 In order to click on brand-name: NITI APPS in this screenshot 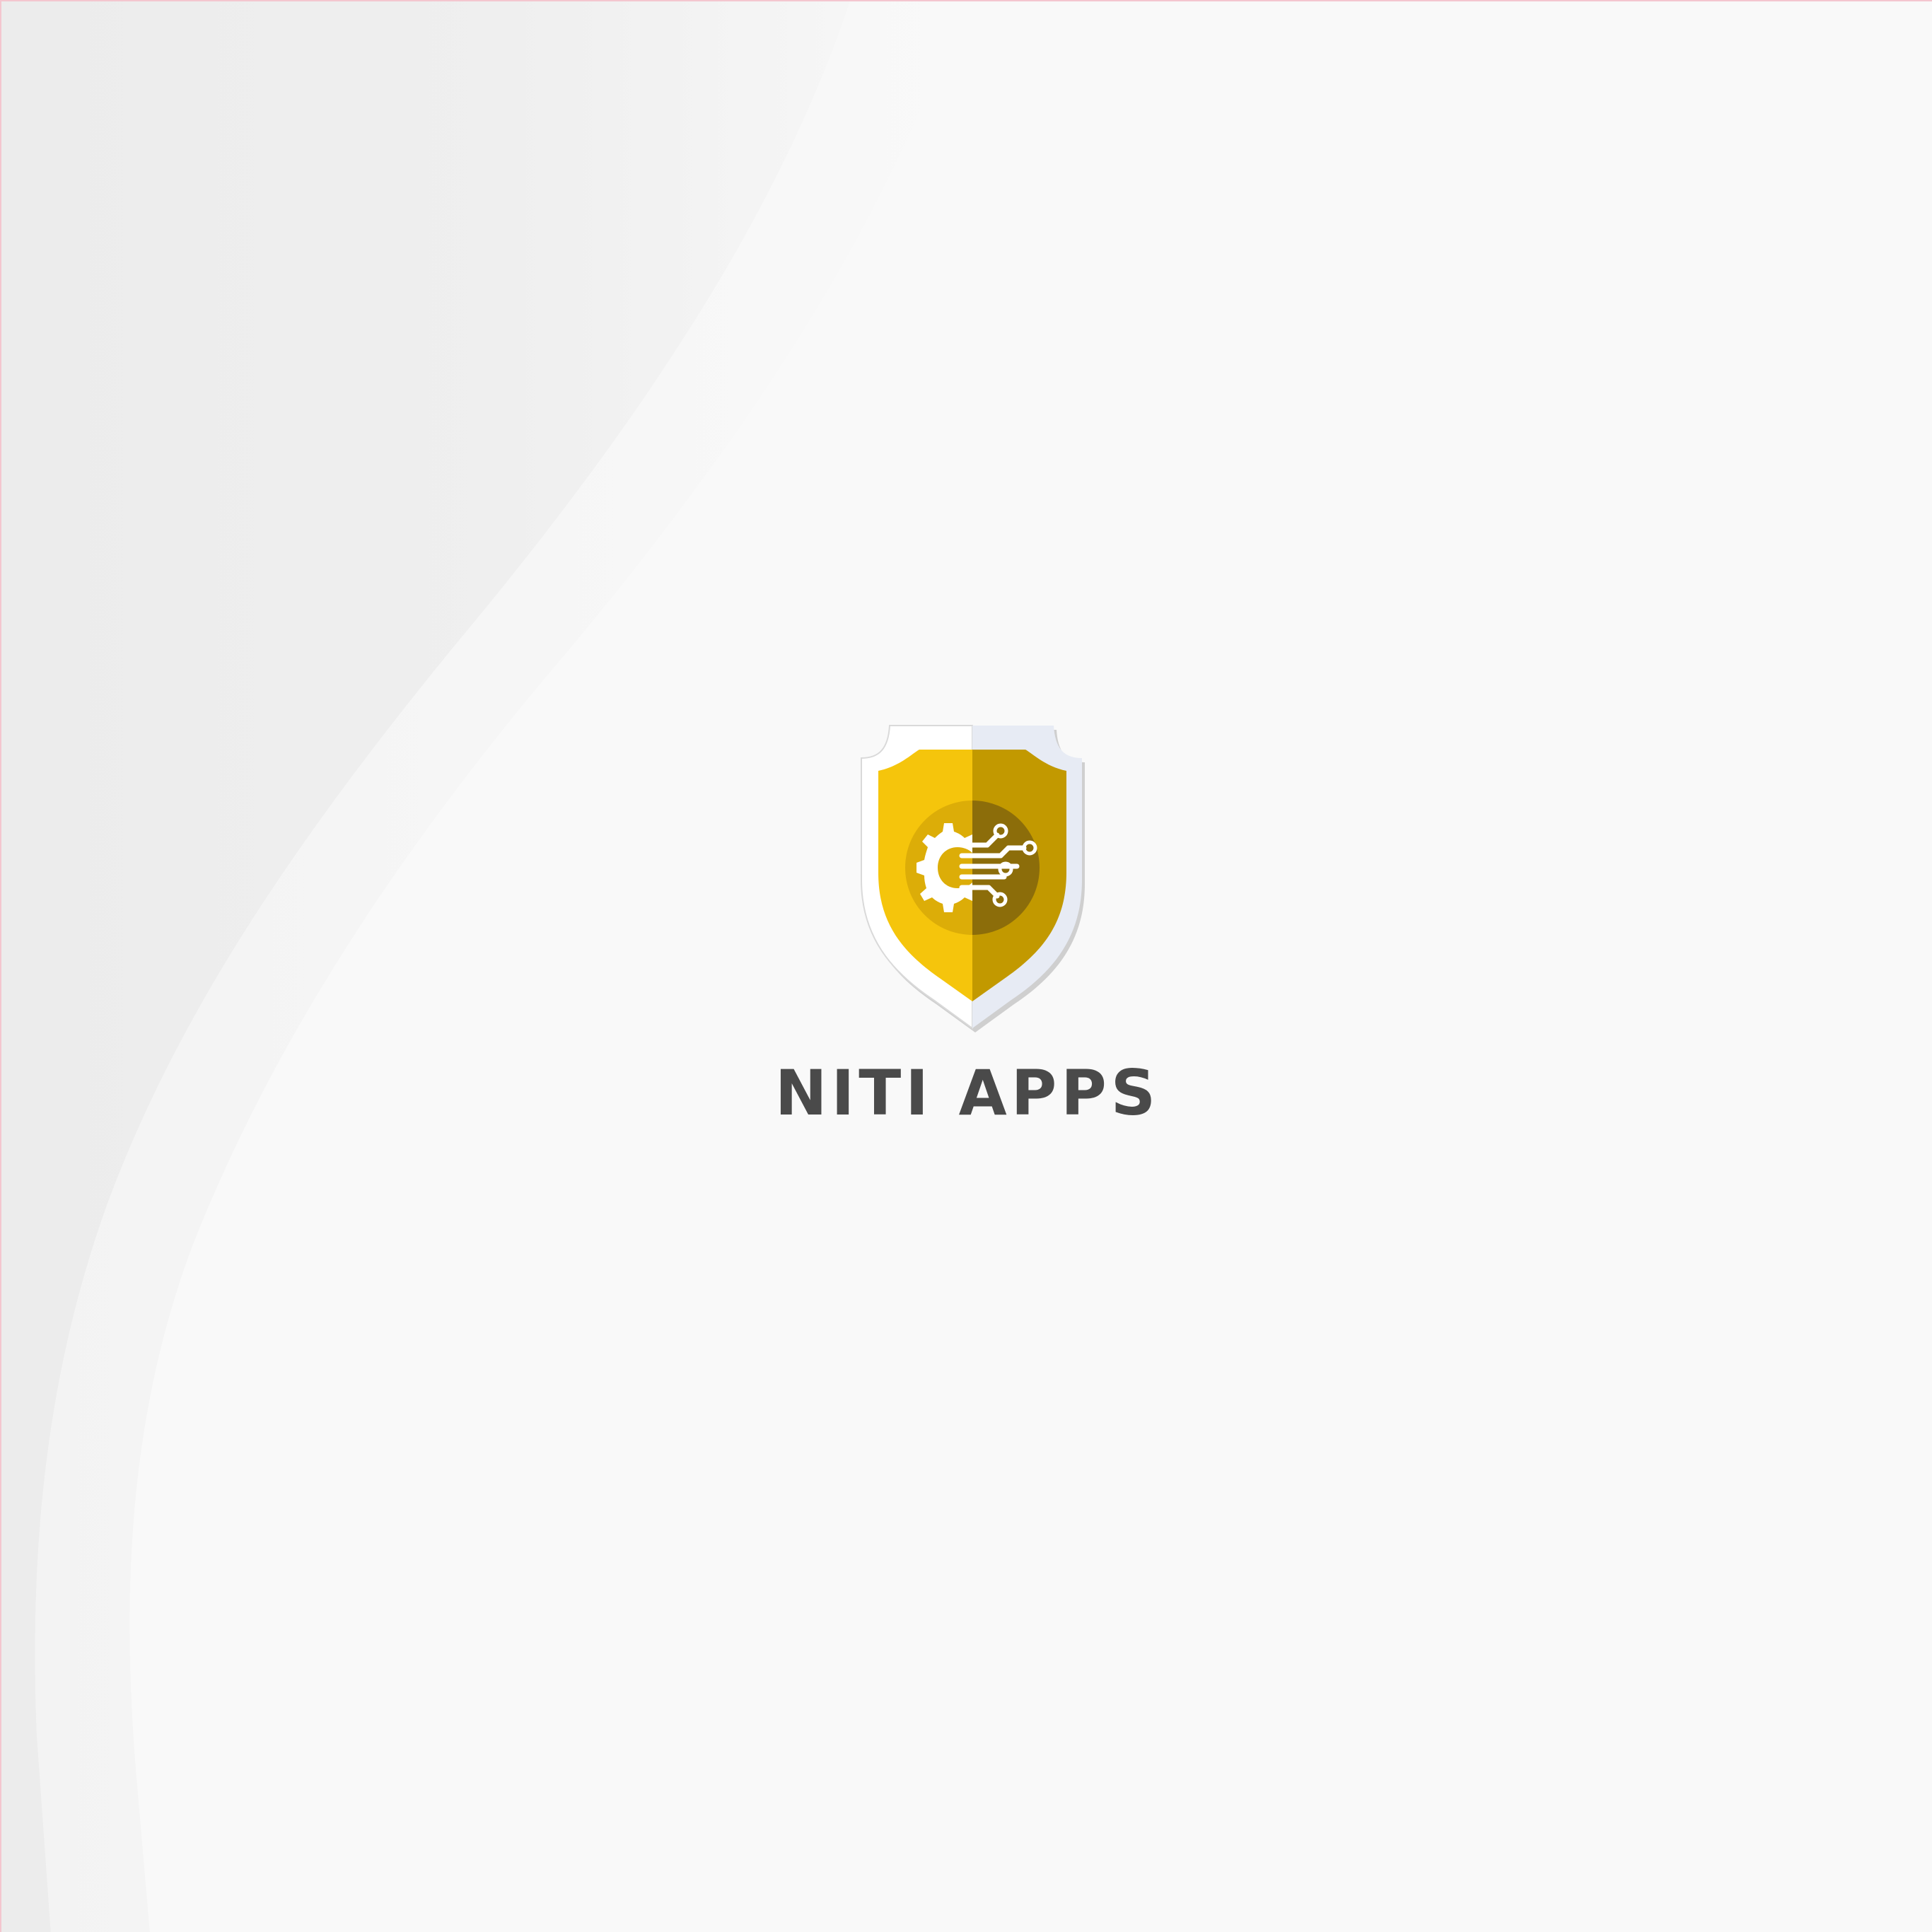, I will do `click(967, 1093)`.